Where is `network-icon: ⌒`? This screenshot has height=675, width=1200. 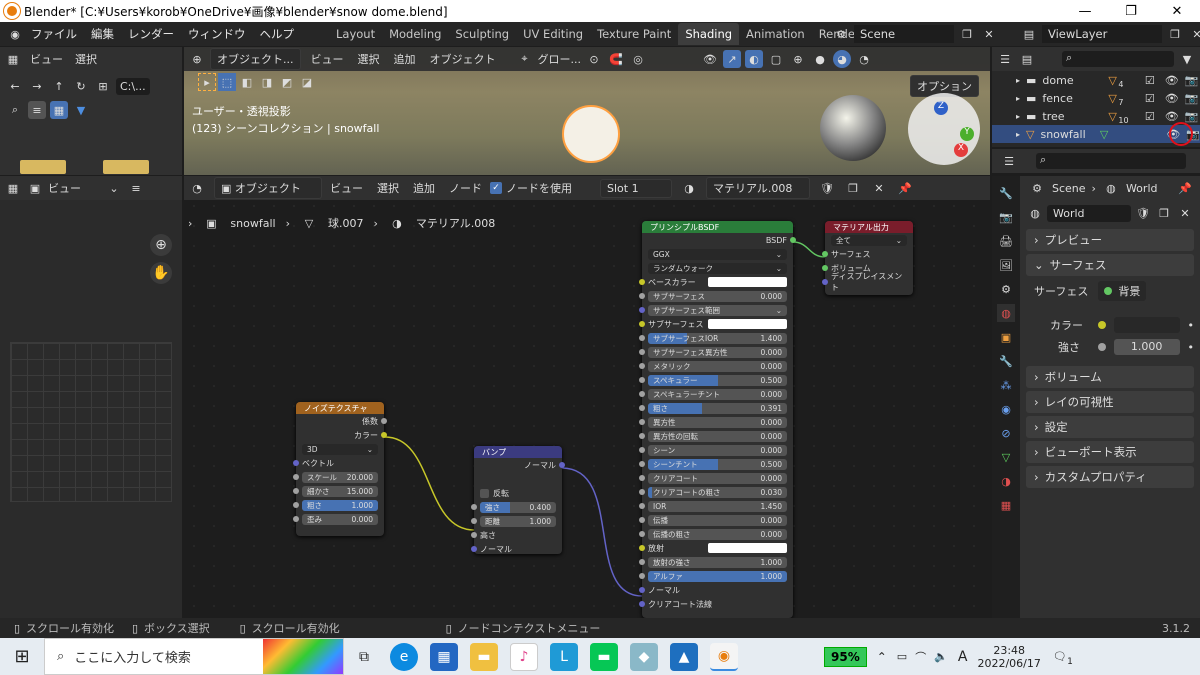
network-icon: ⌒ is located at coordinates (920, 657).